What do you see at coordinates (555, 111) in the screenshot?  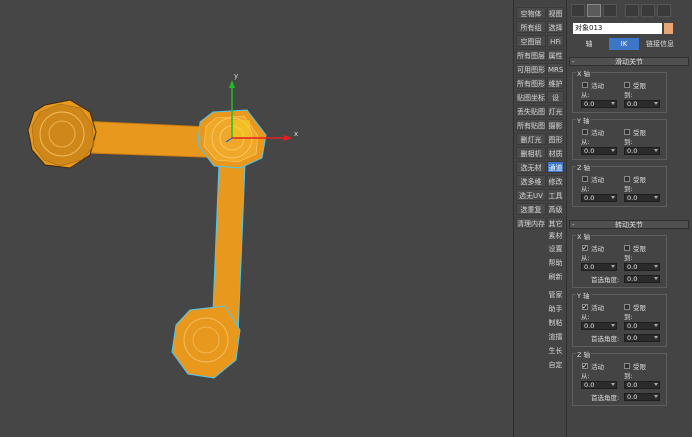 I see `tool-button: 灯光` at bounding box center [555, 111].